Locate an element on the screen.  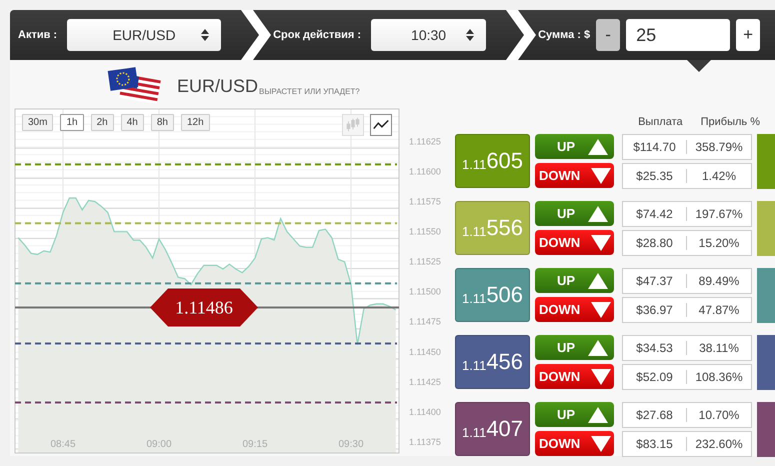
price-tick: 1.11450 is located at coordinates (425, 351).